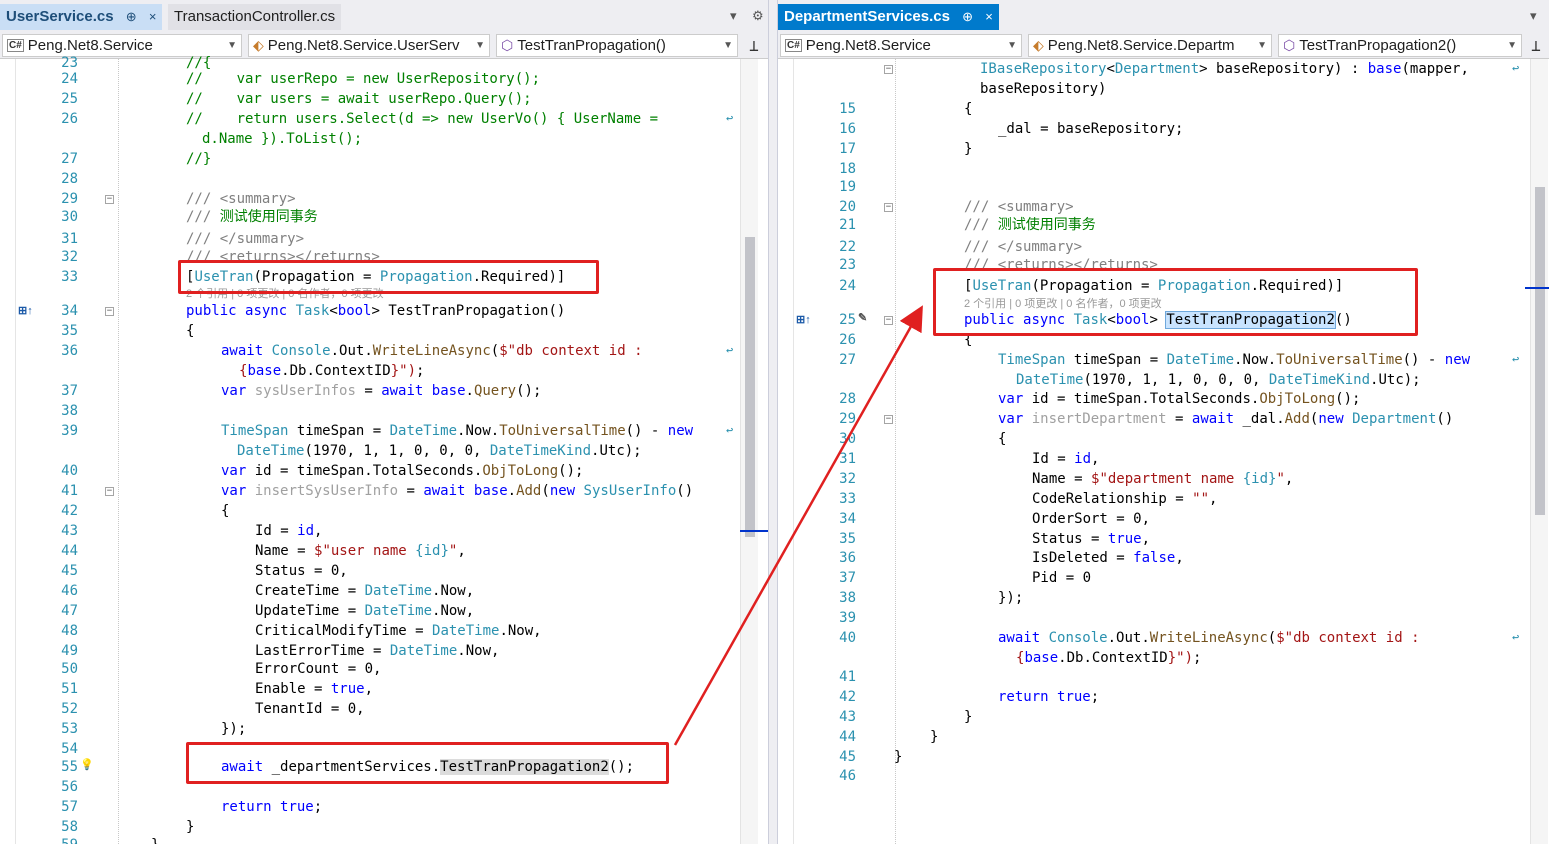 The width and height of the screenshot is (1549, 844). Describe the element at coordinates (1163, 207) in the screenshot. I see `code-line: 20 − /// <summary>` at that location.